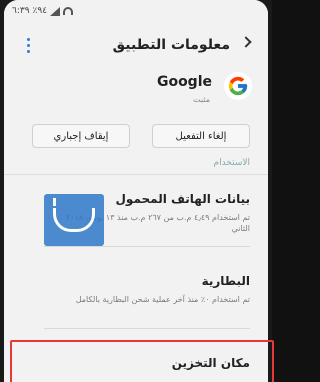  Describe the element at coordinates (68, 11) in the screenshot. I see `wifi-icon` at that location.